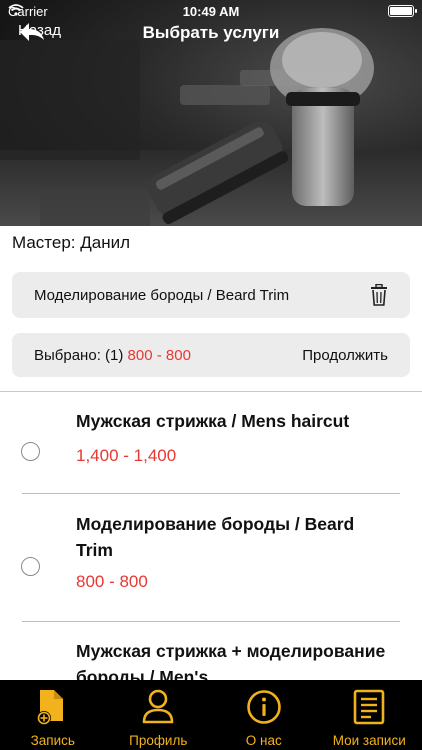 This screenshot has width=422, height=750. I want to click on tab-profile: Профиль, so click(159, 715).